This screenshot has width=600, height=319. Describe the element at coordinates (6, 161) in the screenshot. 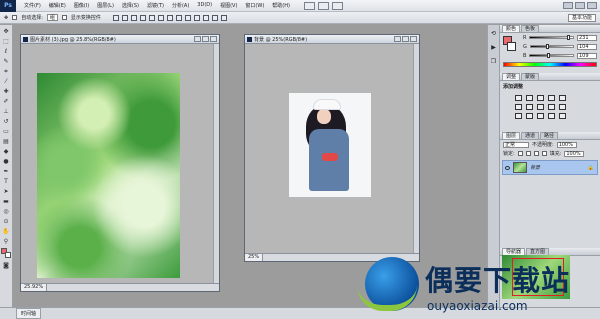

I see `dodge-tool-icon: ●` at that location.